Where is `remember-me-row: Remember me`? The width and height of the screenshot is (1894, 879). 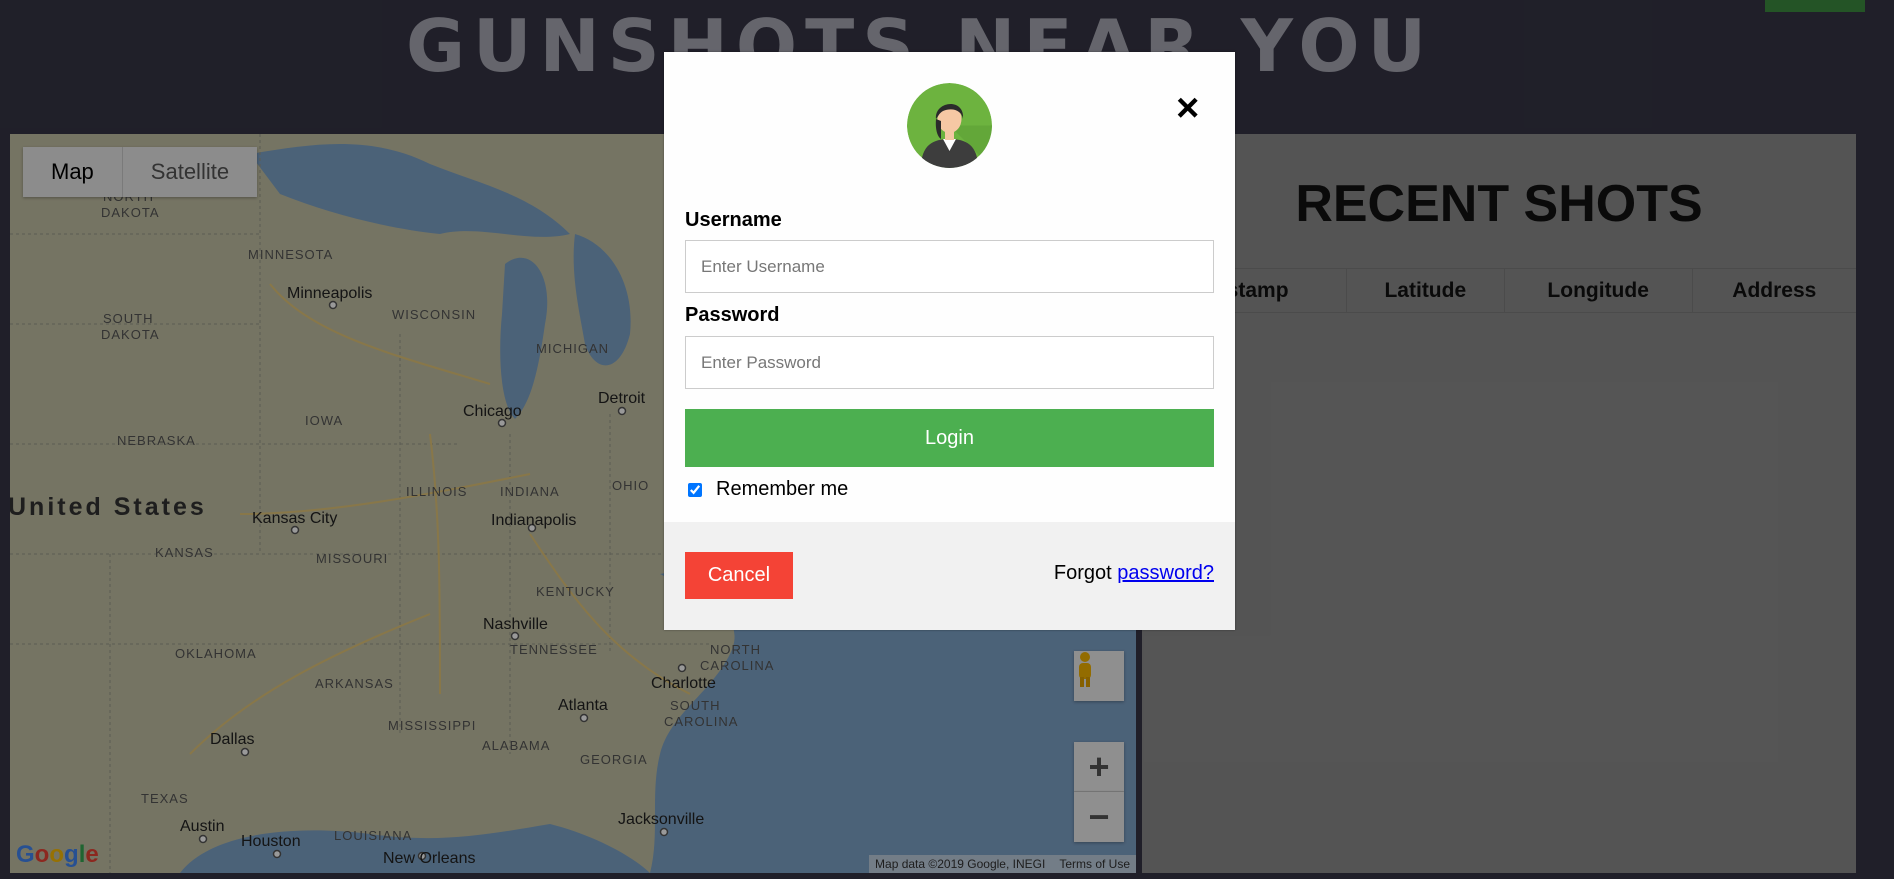
remember-me-row: Remember me is located at coordinates (768, 489).